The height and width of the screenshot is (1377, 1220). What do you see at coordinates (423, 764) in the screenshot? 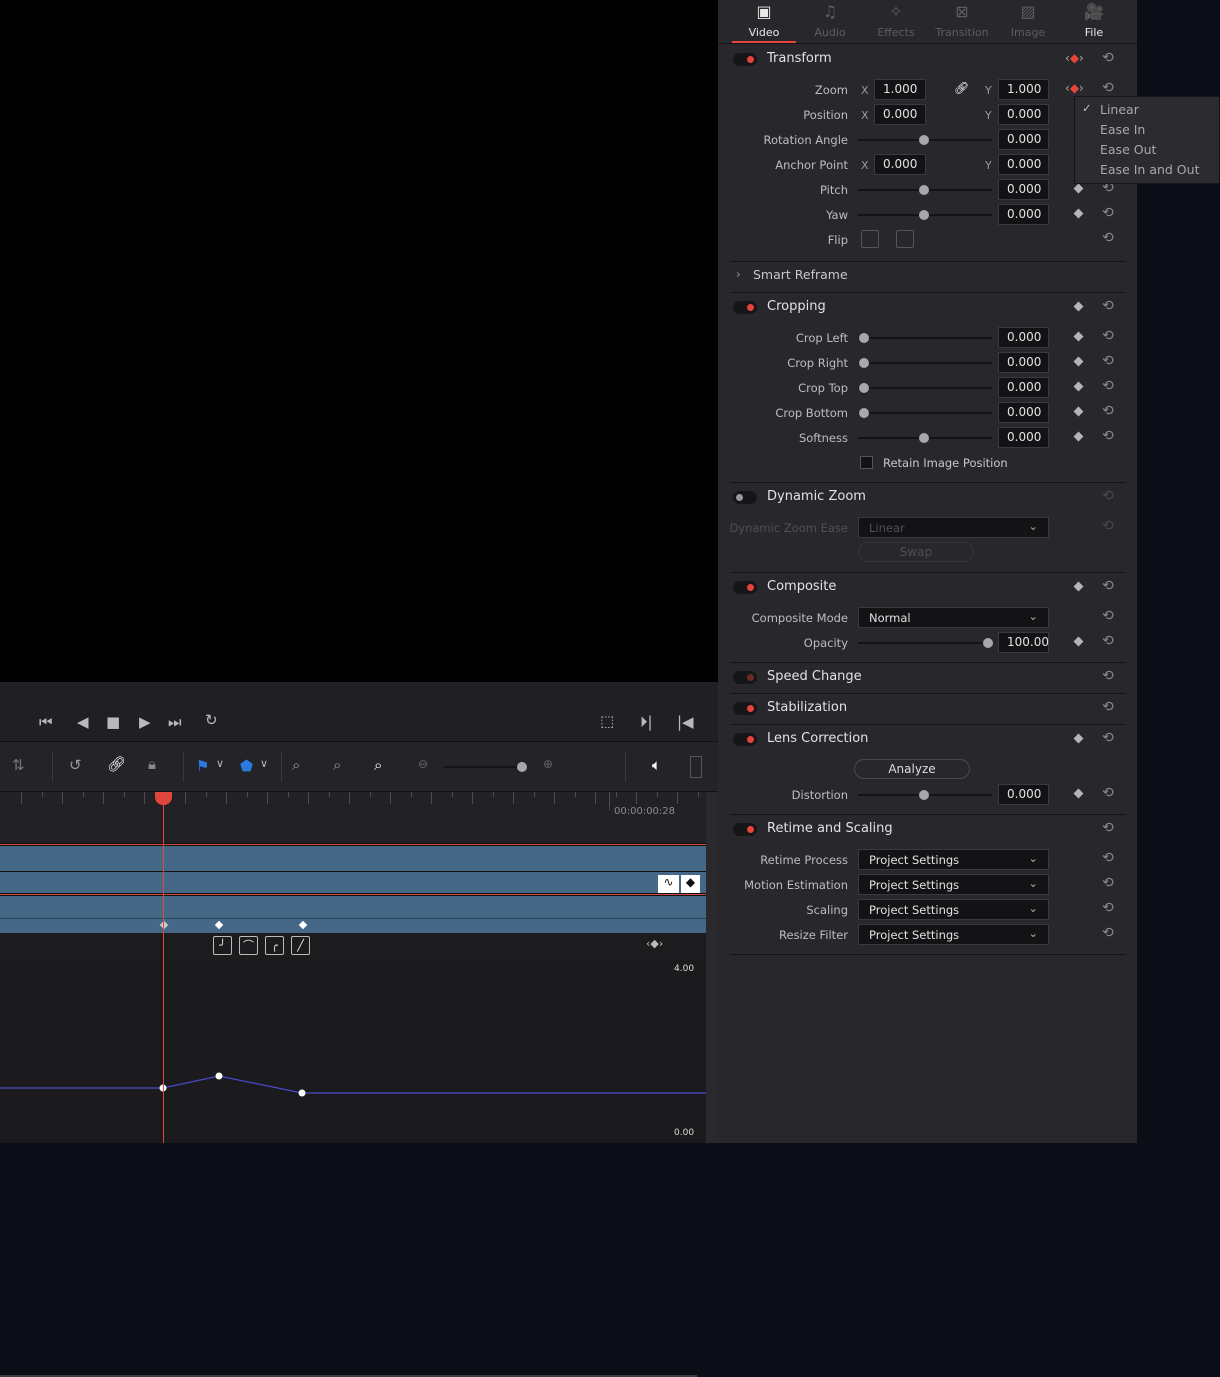
I see `zoom-out-button: ⊖` at bounding box center [423, 764].